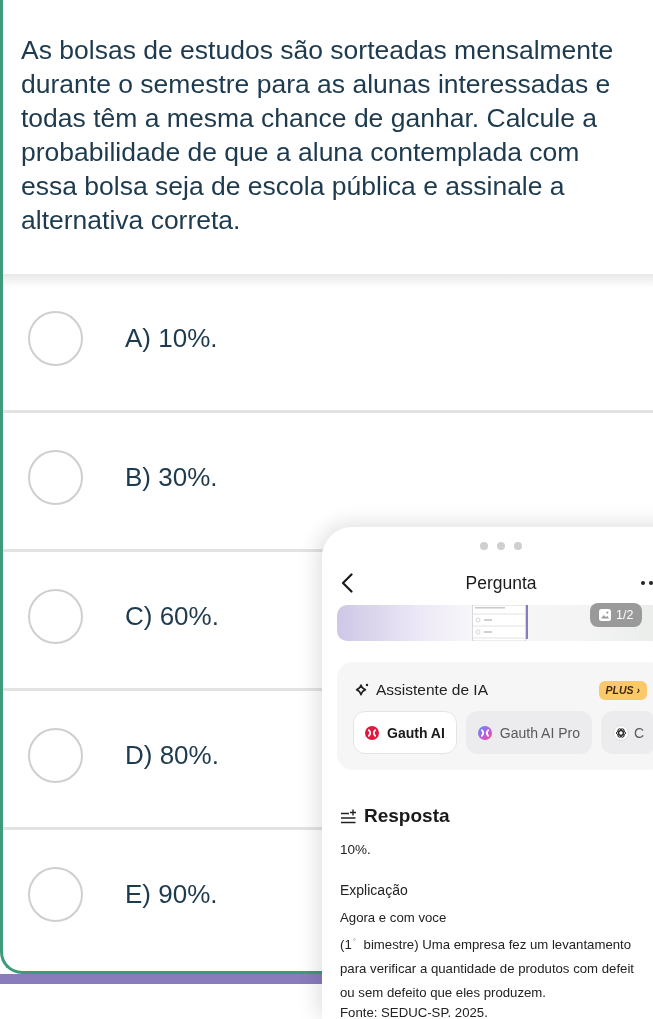  Describe the element at coordinates (625, 615) in the screenshot. I see `image-counter: 1/2` at that location.